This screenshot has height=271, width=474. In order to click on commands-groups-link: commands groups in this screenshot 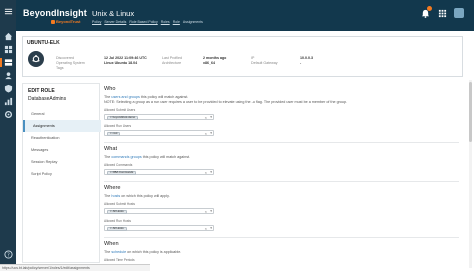, I will do `click(126, 157)`.